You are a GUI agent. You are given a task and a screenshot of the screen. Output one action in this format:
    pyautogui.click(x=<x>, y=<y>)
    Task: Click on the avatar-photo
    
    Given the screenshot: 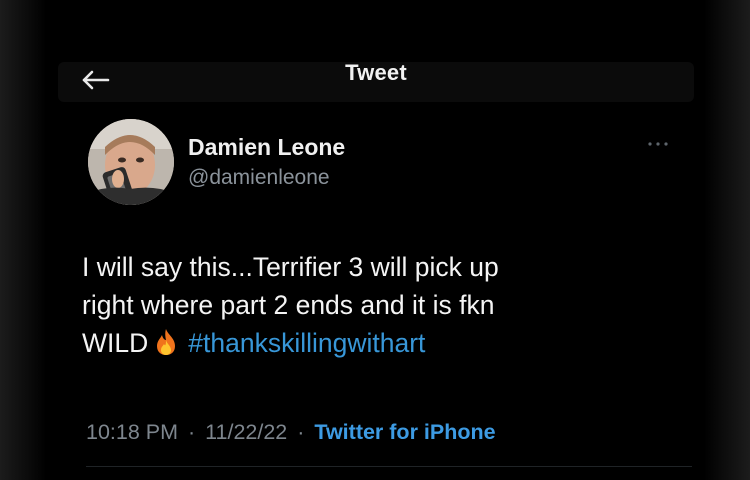 What is the action you would take?
    pyautogui.click(x=131, y=162)
    